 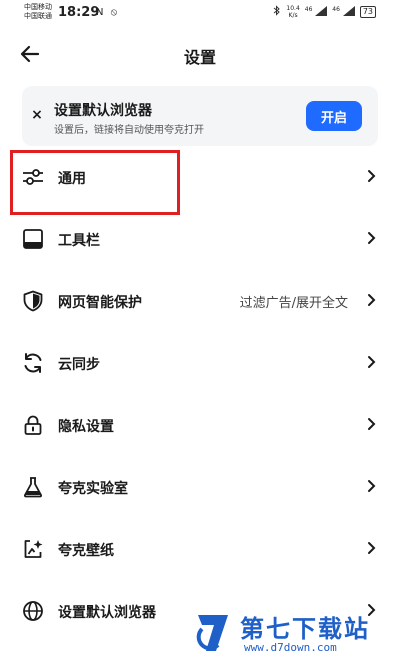 I want to click on watermark-url: www.d7down.com, so click(x=290, y=647).